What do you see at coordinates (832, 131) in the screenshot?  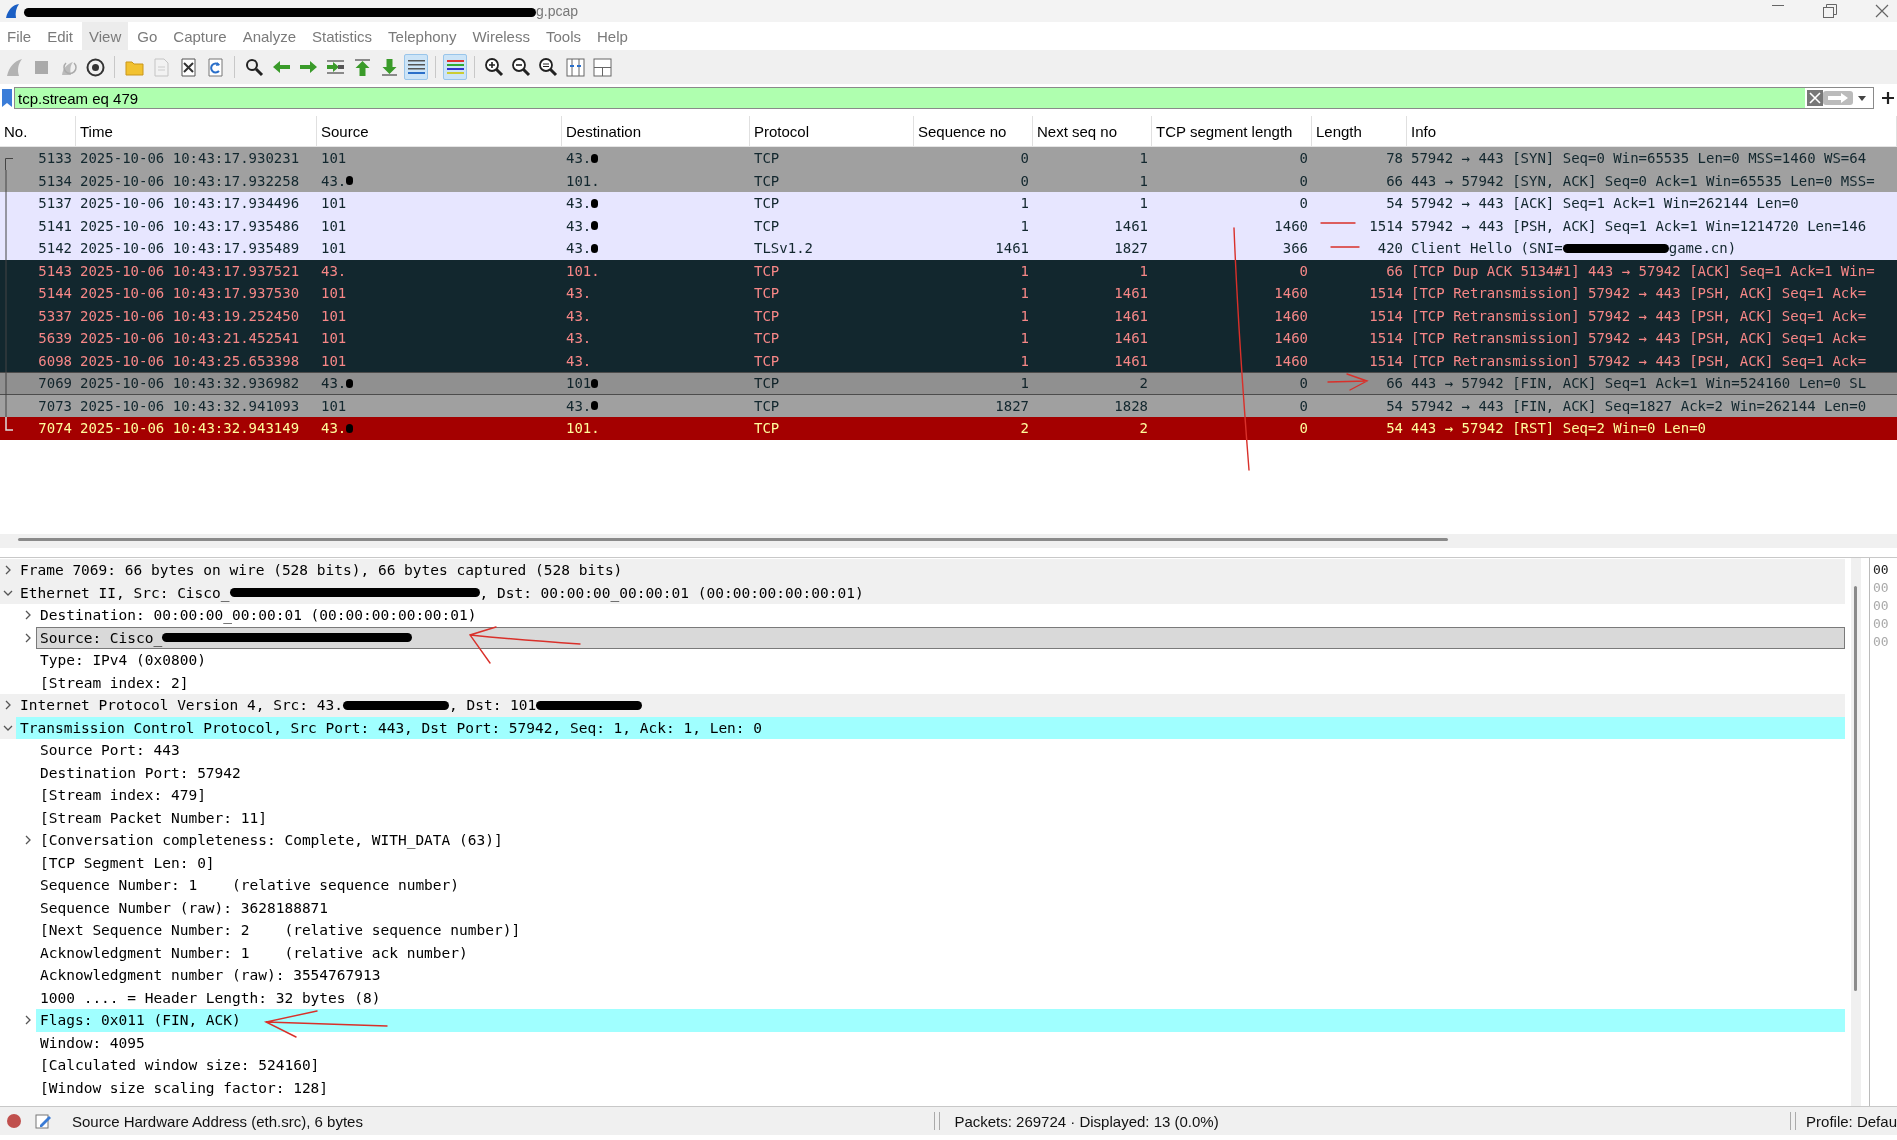 I see `column-header: Protocol` at bounding box center [832, 131].